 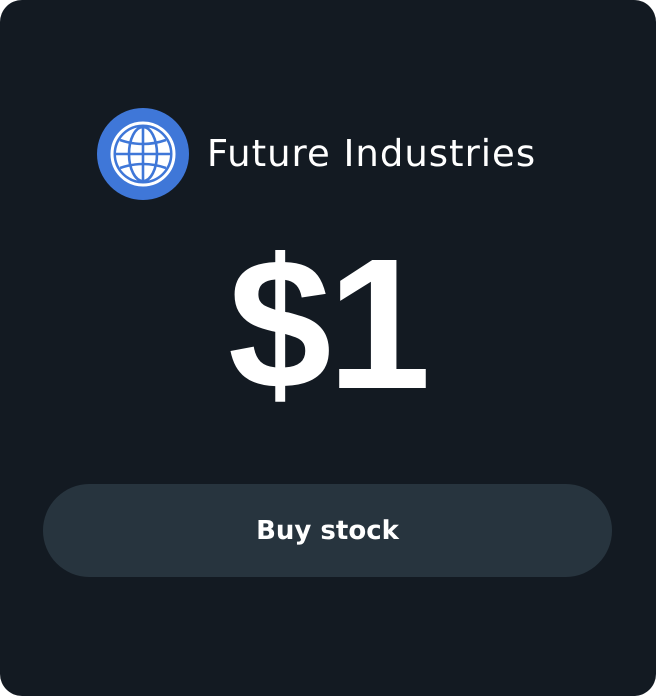 What do you see at coordinates (327, 530) in the screenshot?
I see `buy-button: Buy stock` at bounding box center [327, 530].